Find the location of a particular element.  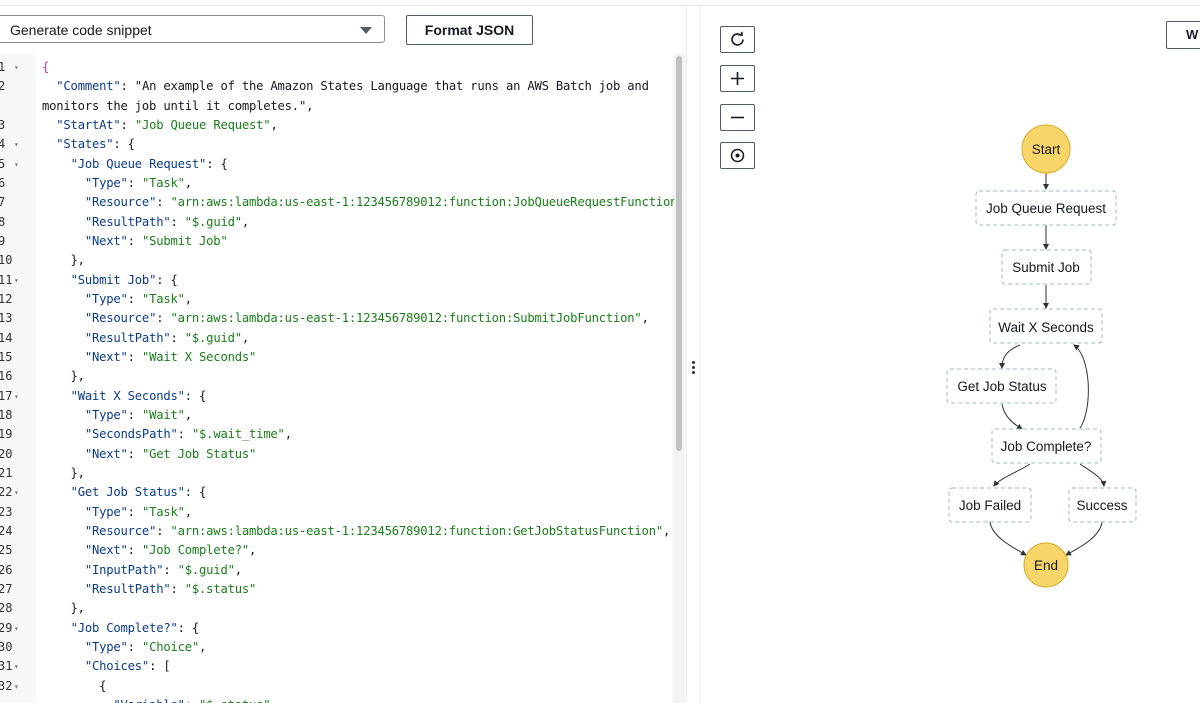

code-line: "Get Job Status": { is located at coordinates (138, 492).